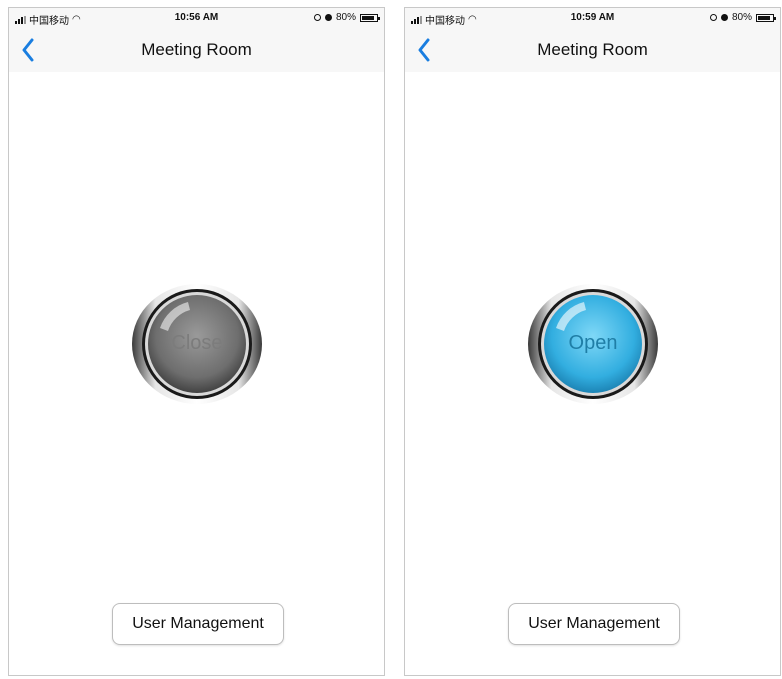 Image resolution: width=782 pixels, height=679 pixels. What do you see at coordinates (592, 18) in the screenshot?
I see `status-bar: 中国移动 ◠ 10:59 AM 80%` at bounding box center [592, 18].